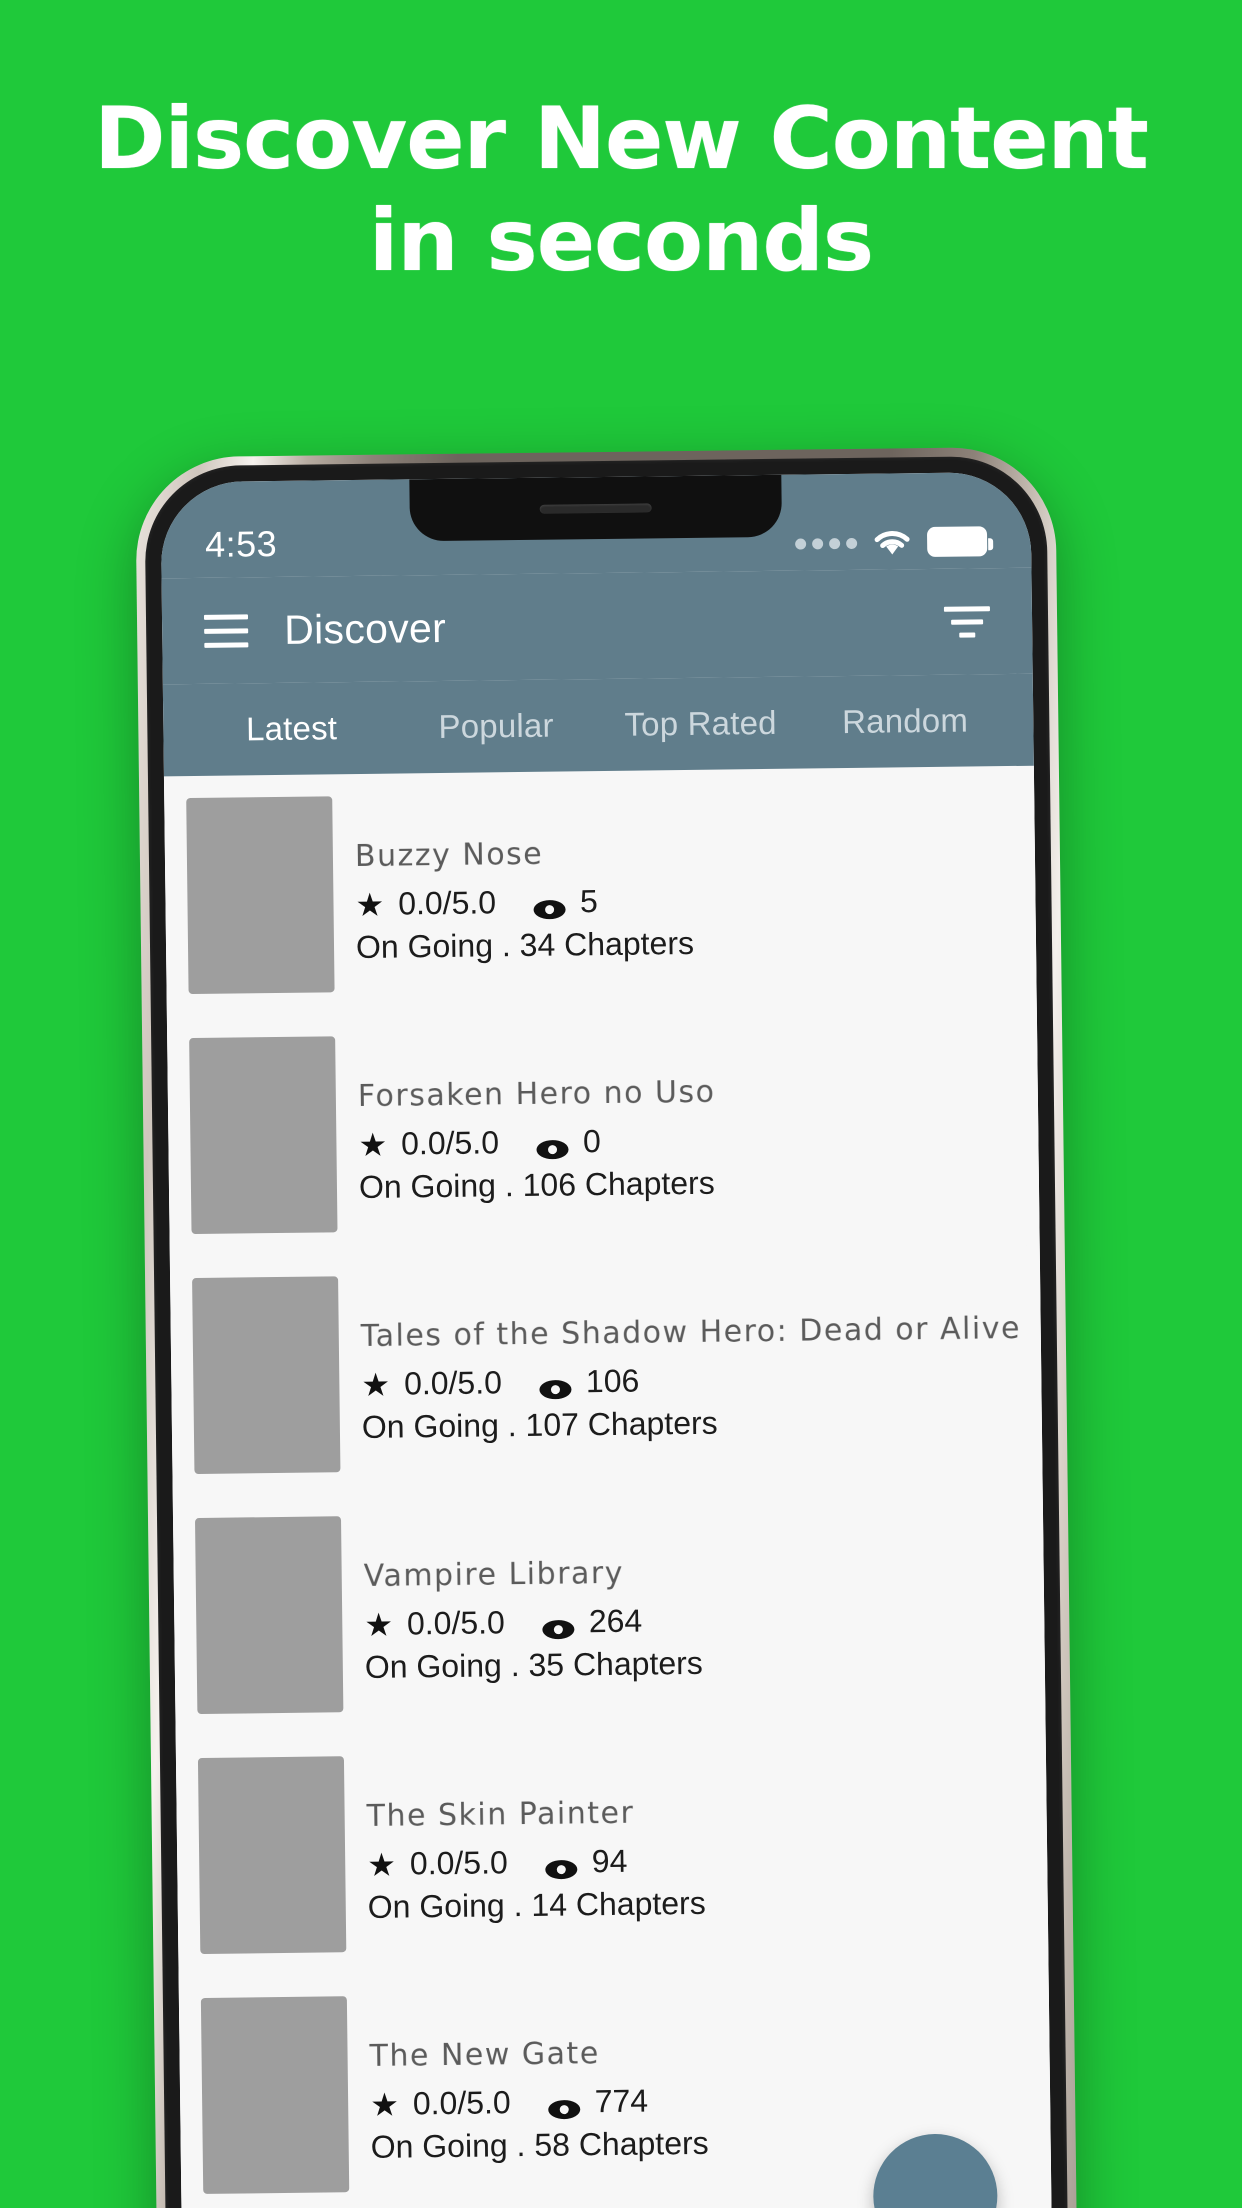 The image size is (1242, 2208). Describe the element at coordinates (500, 1814) in the screenshot. I see `list-item-title: The Skin Painter` at that location.